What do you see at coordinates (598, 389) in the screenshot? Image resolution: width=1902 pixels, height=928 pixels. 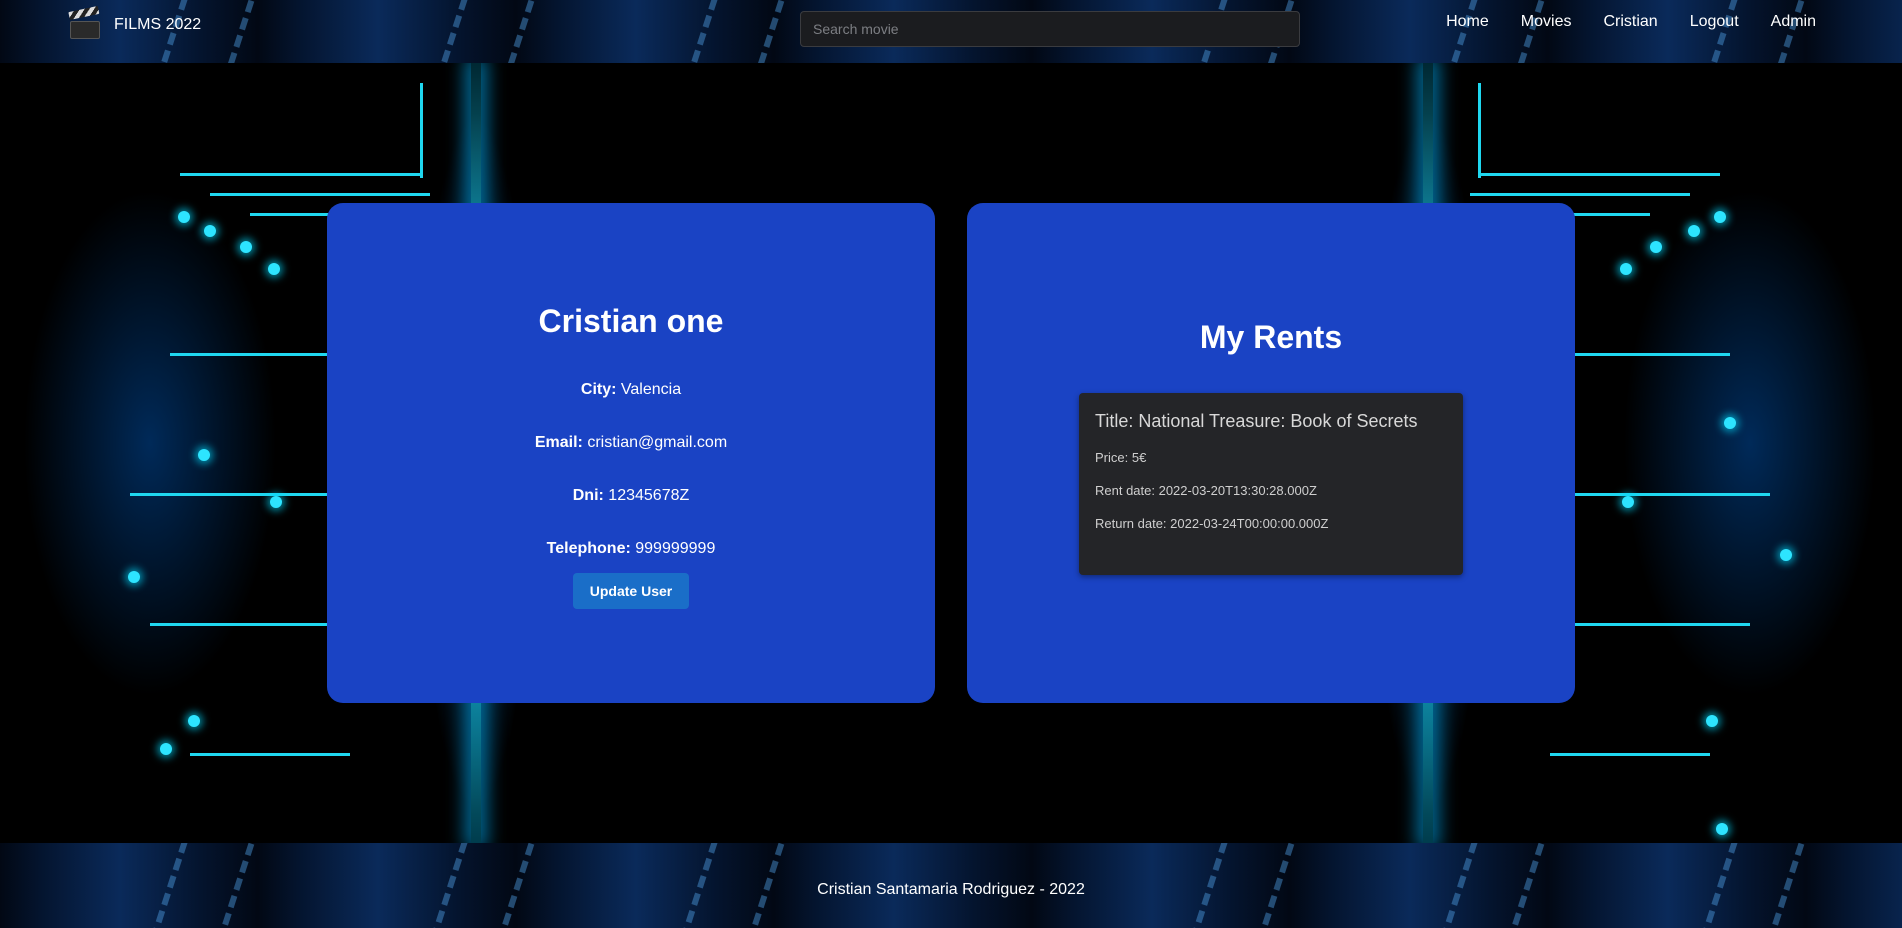 I see `field-label: City:` at bounding box center [598, 389].